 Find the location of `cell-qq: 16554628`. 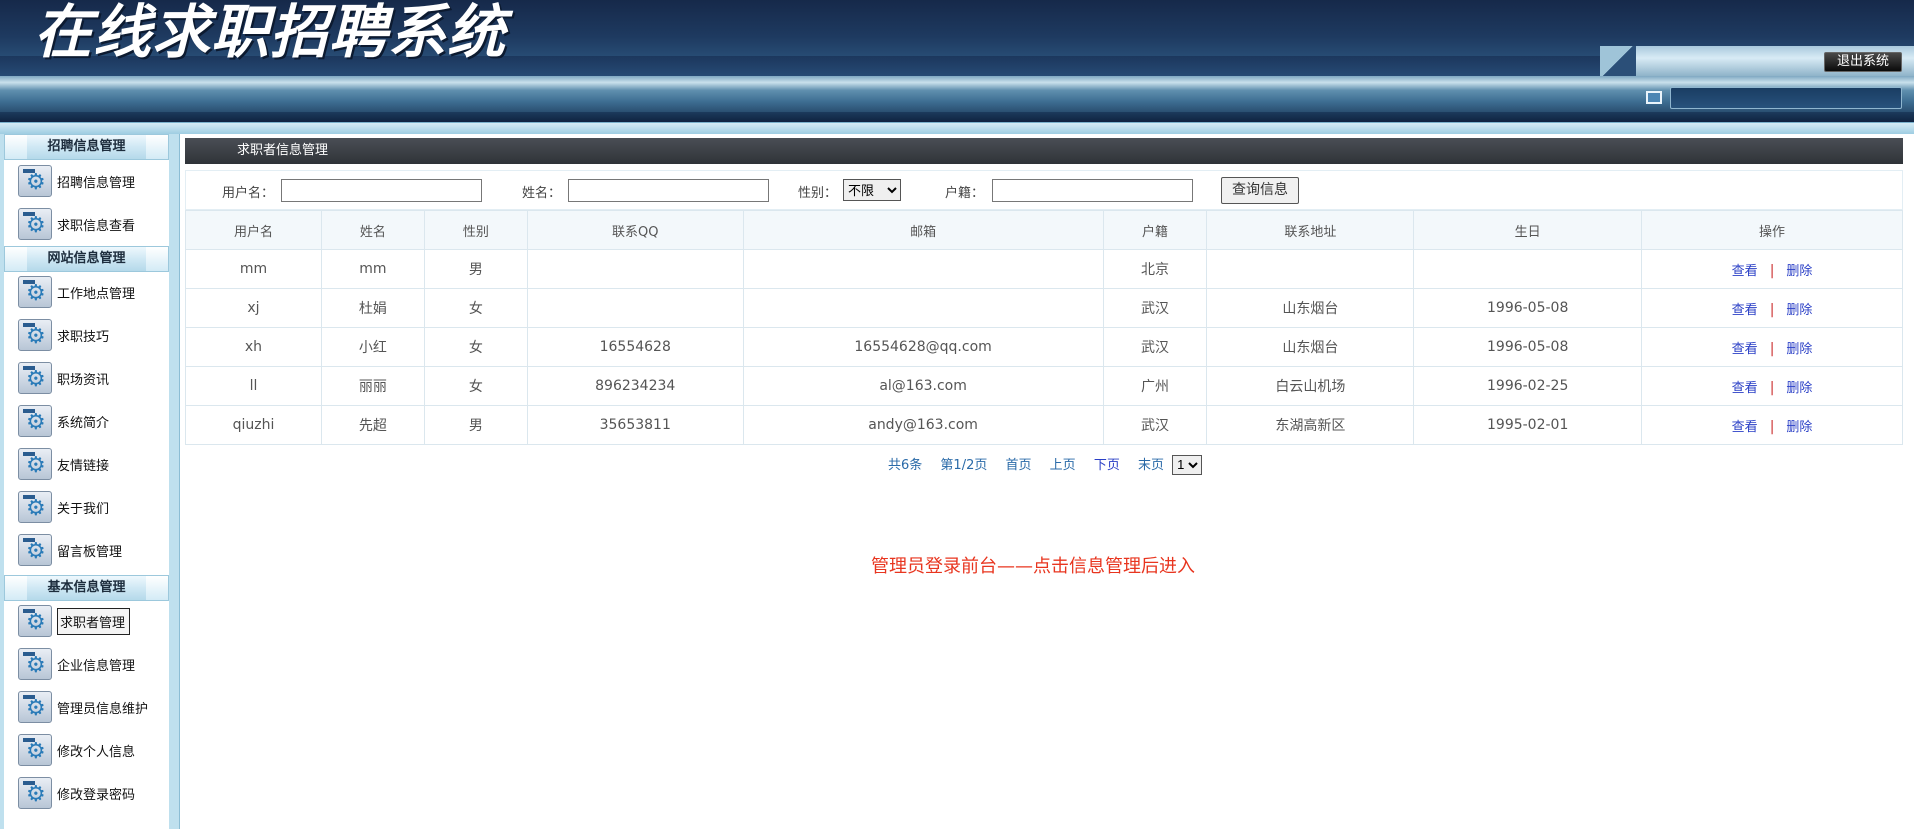

cell-qq: 16554628 is located at coordinates (635, 347).